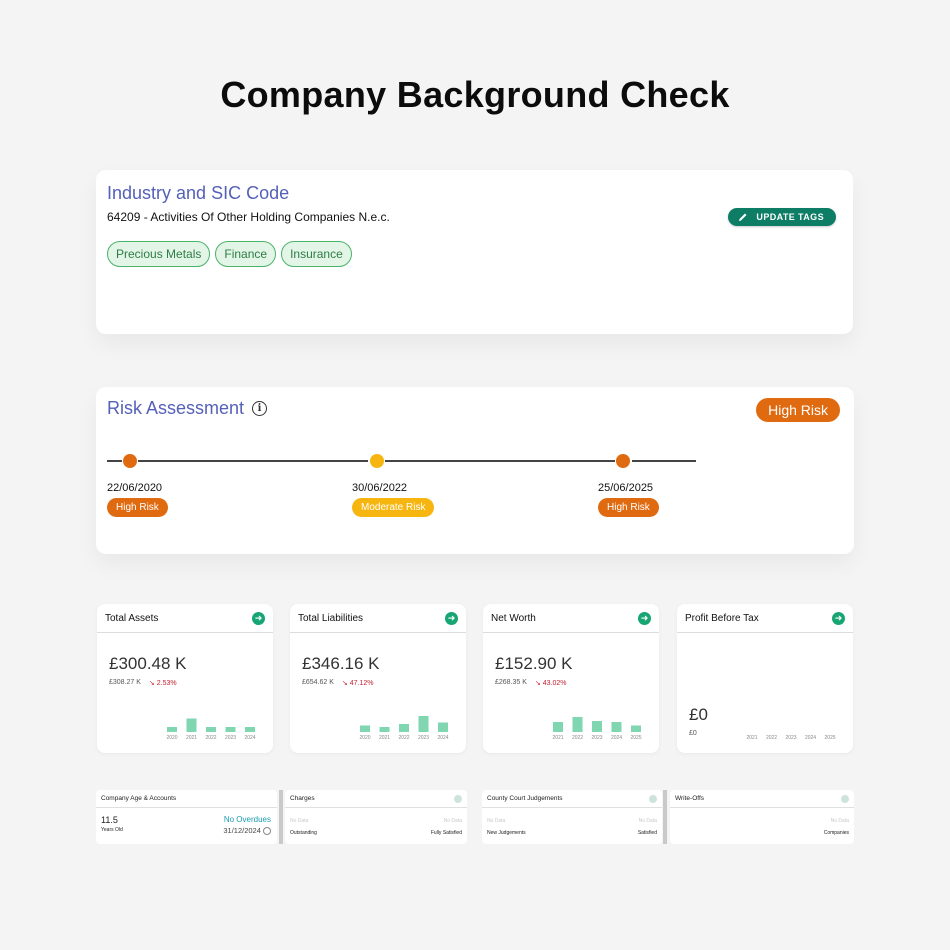 Image resolution: width=950 pixels, height=950 pixels. Describe the element at coordinates (186, 799) in the screenshot. I see `sm-card-header: Company Age & Accounts` at that location.